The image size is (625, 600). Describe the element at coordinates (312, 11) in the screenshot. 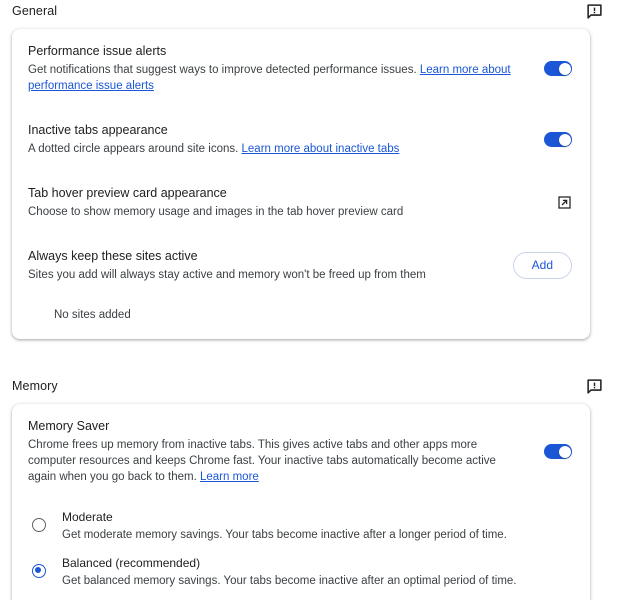

I see `section-header-general: General` at that location.